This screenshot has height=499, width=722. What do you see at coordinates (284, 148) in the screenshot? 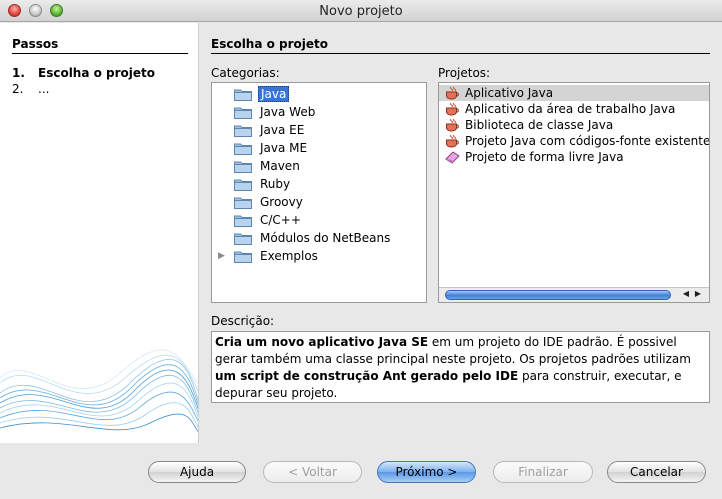
I see `category-label: Java ME` at bounding box center [284, 148].